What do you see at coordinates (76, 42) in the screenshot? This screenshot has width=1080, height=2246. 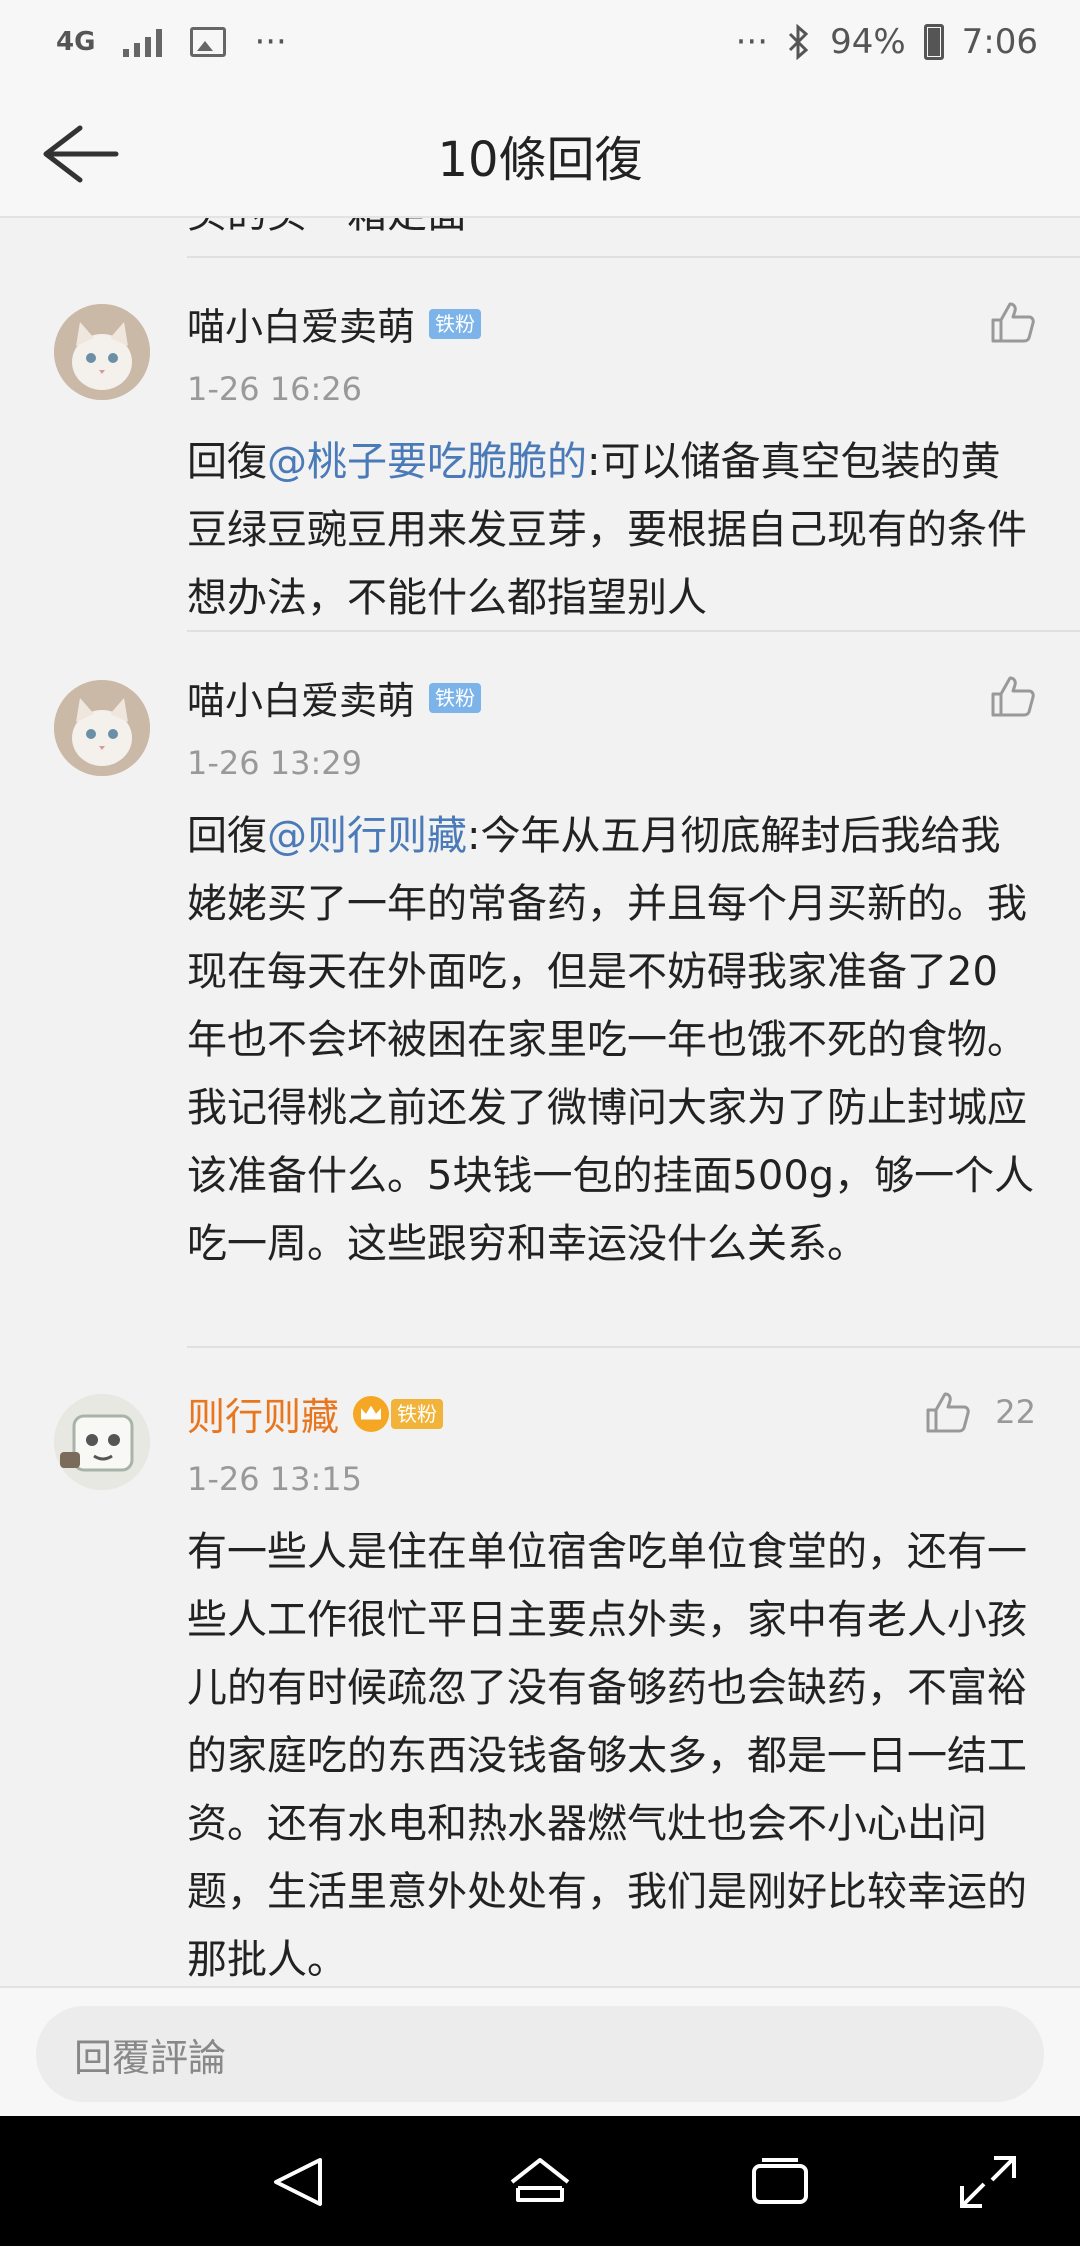 I see `network-type: 4G` at bounding box center [76, 42].